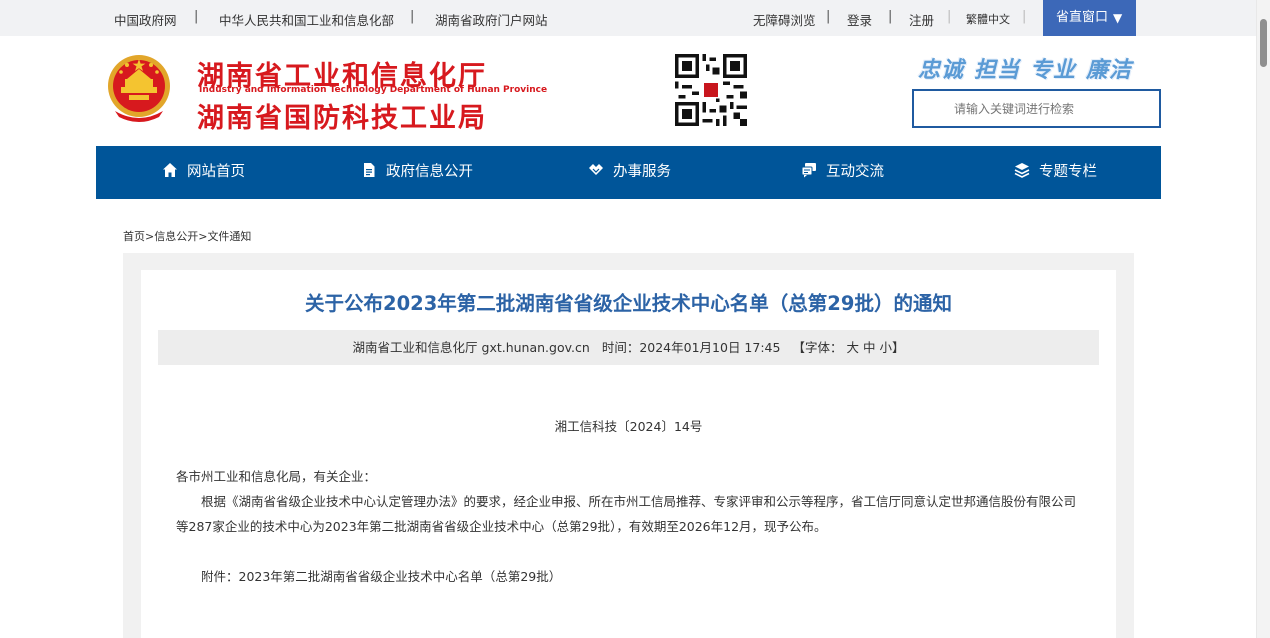 The width and height of the screenshot is (1270, 638). I want to click on article-time-label: 时间：, so click(620, 347).